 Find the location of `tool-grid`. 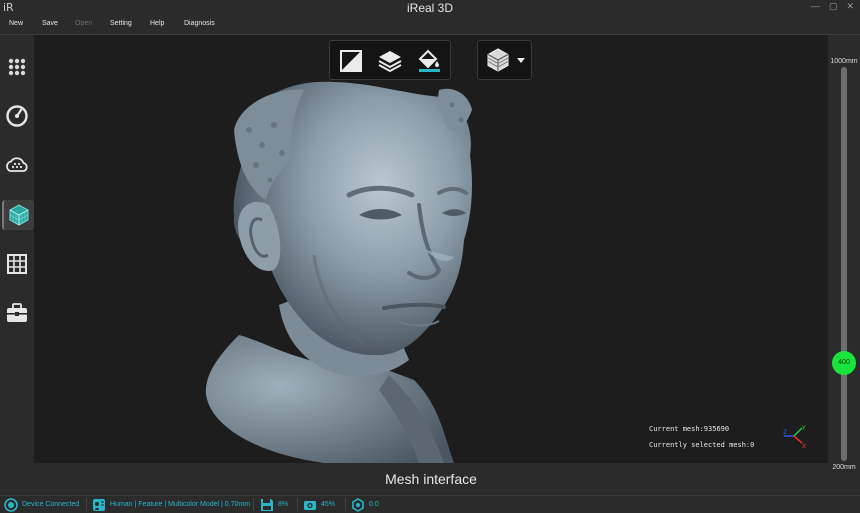

tool-grid is located at coordinates (17, 264).